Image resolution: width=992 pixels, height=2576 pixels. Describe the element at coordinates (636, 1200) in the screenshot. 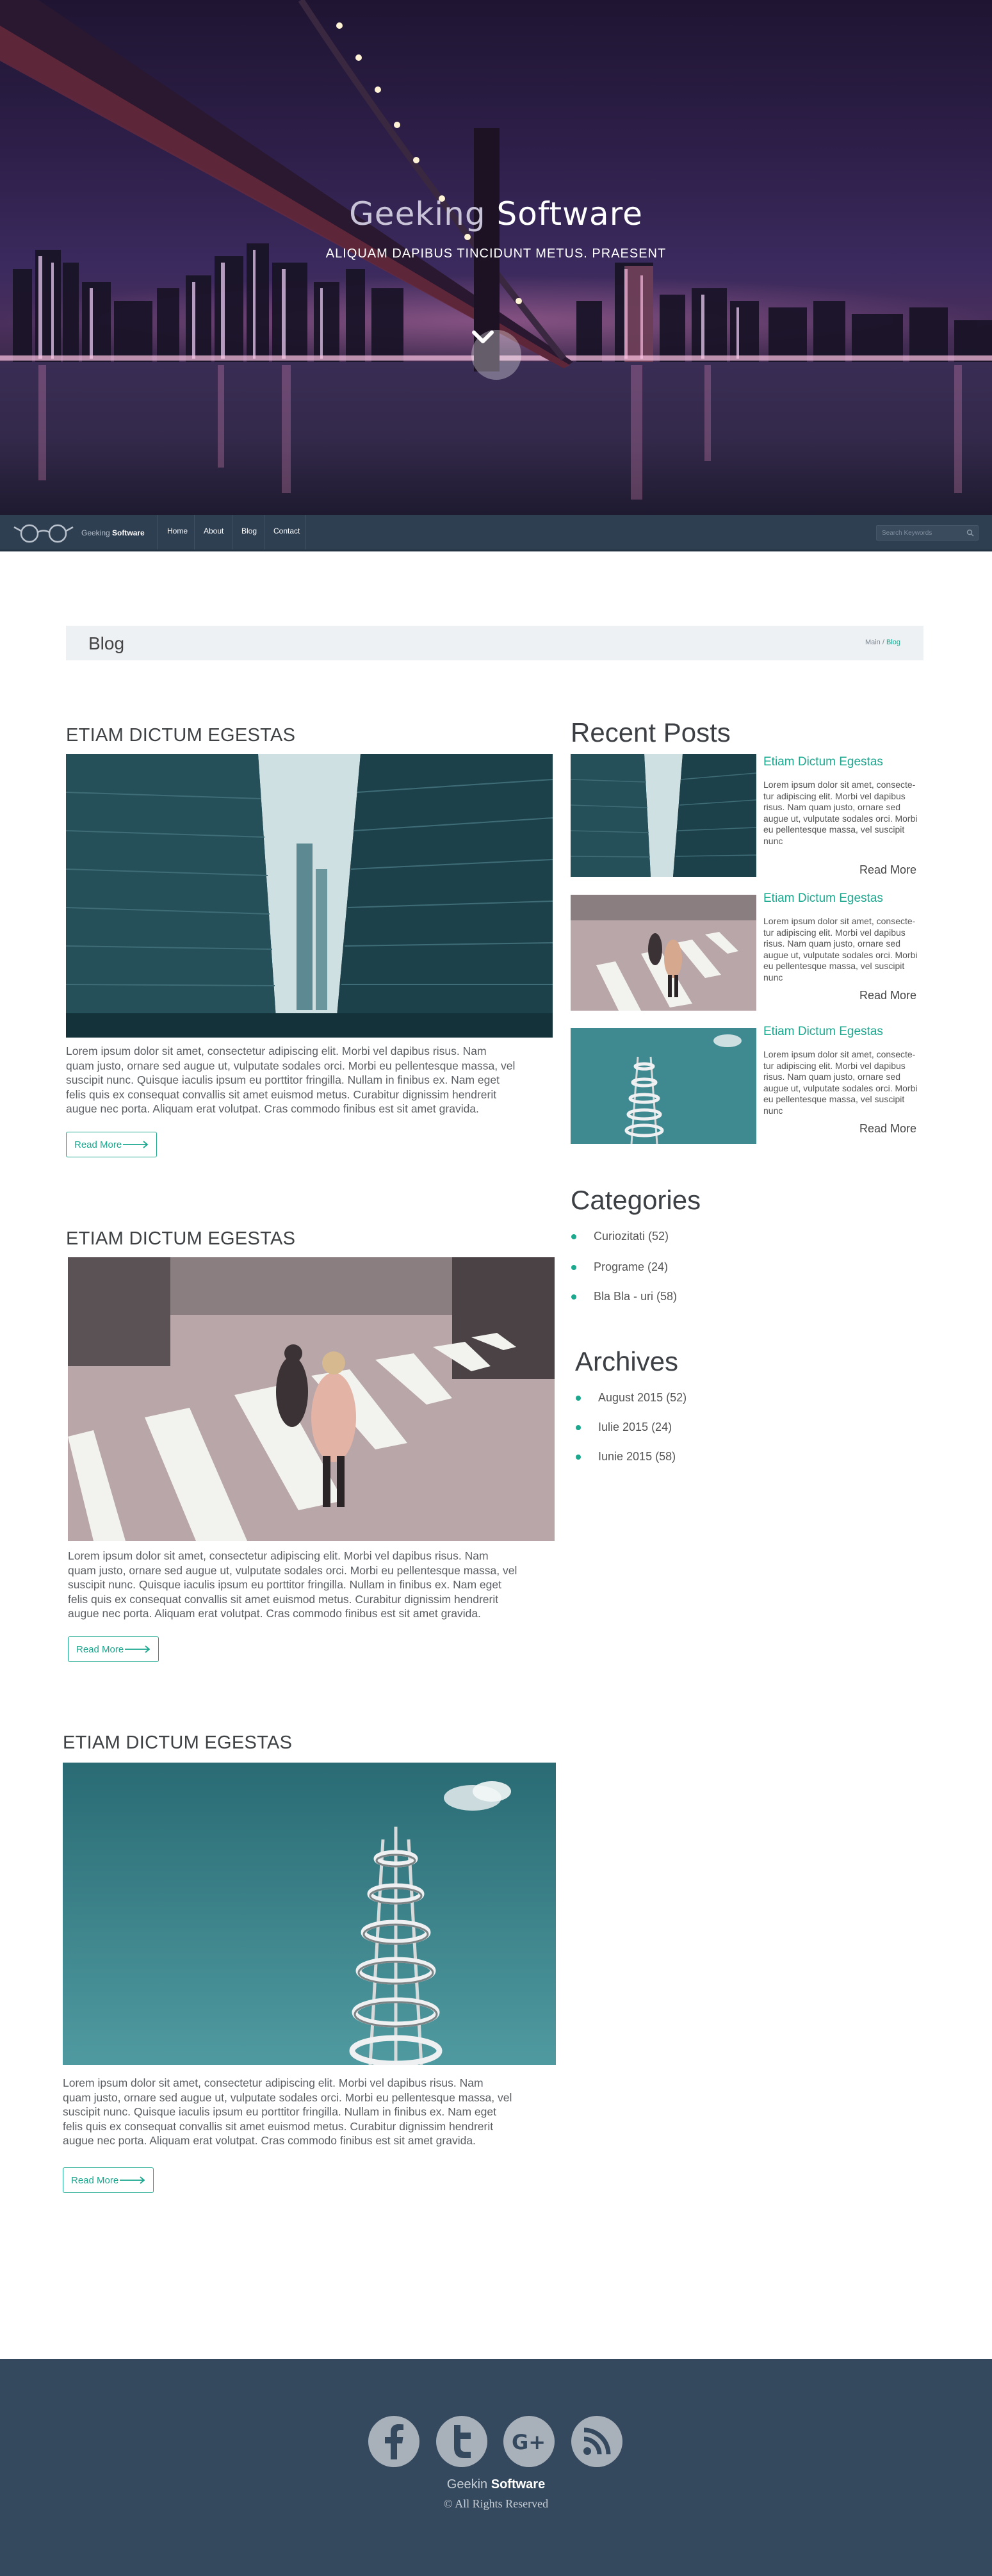

I see `categories-heading: Categories` at that location.